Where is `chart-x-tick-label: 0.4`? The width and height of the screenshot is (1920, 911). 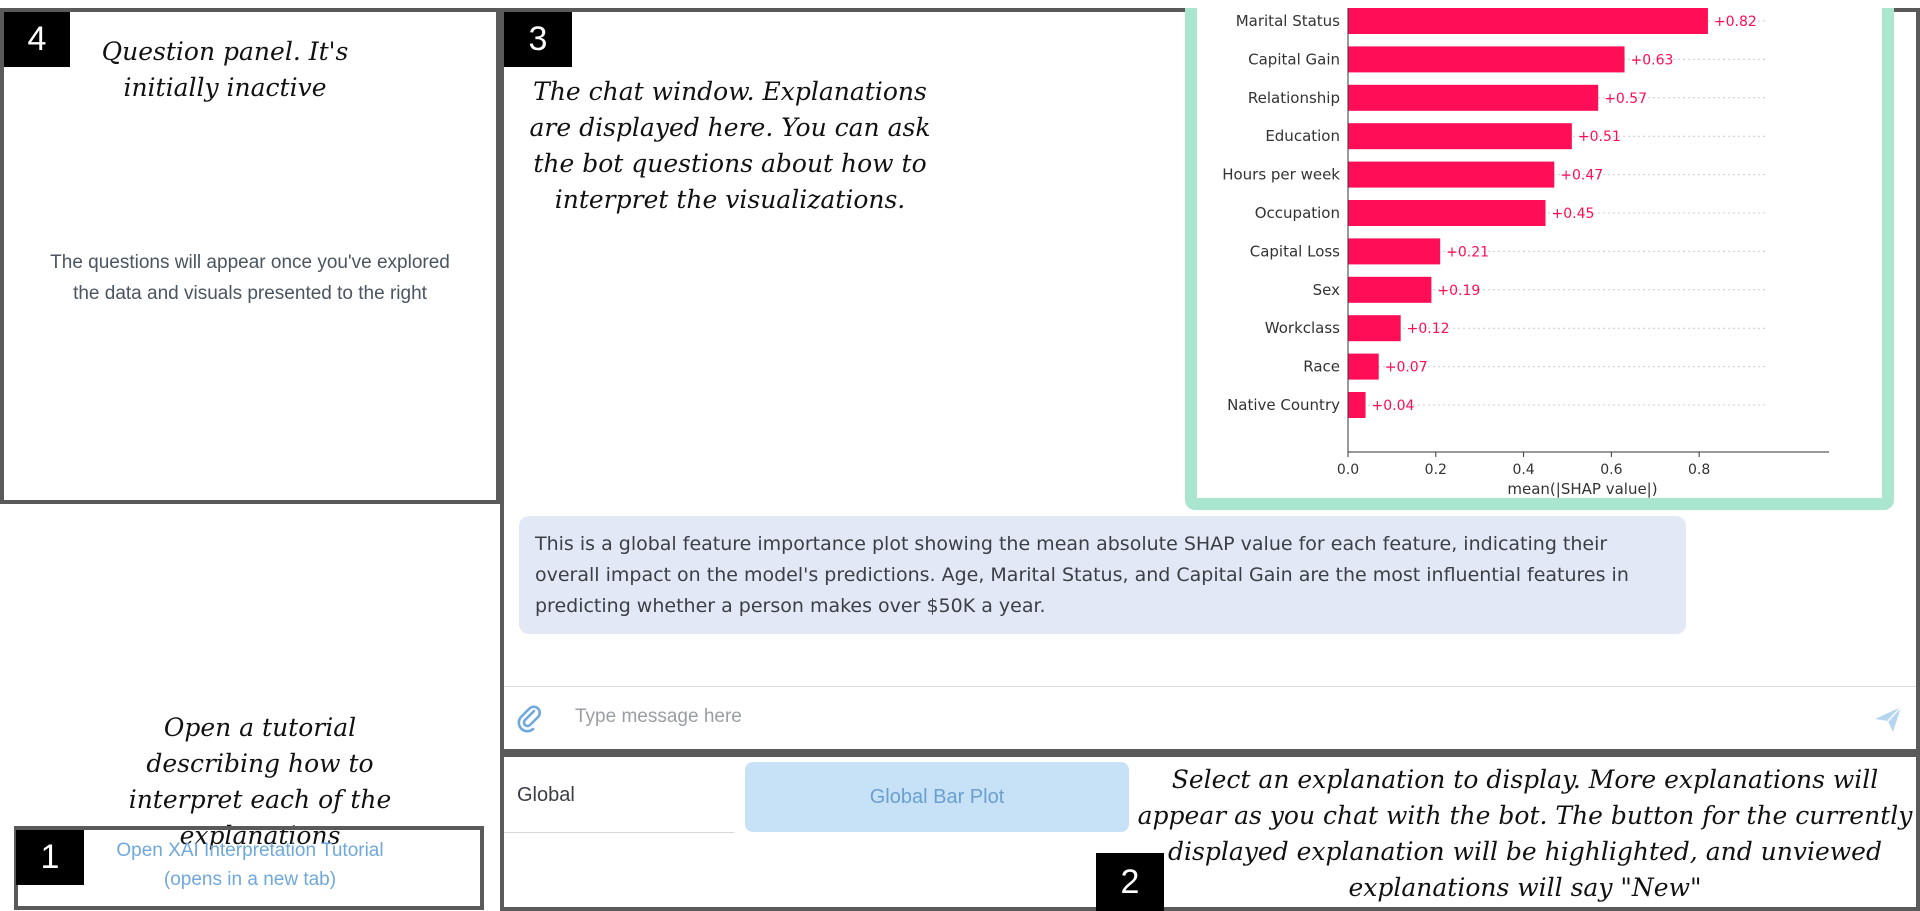
chart-x-tick-label: 0.4 is located at coordinates (1523, 470).